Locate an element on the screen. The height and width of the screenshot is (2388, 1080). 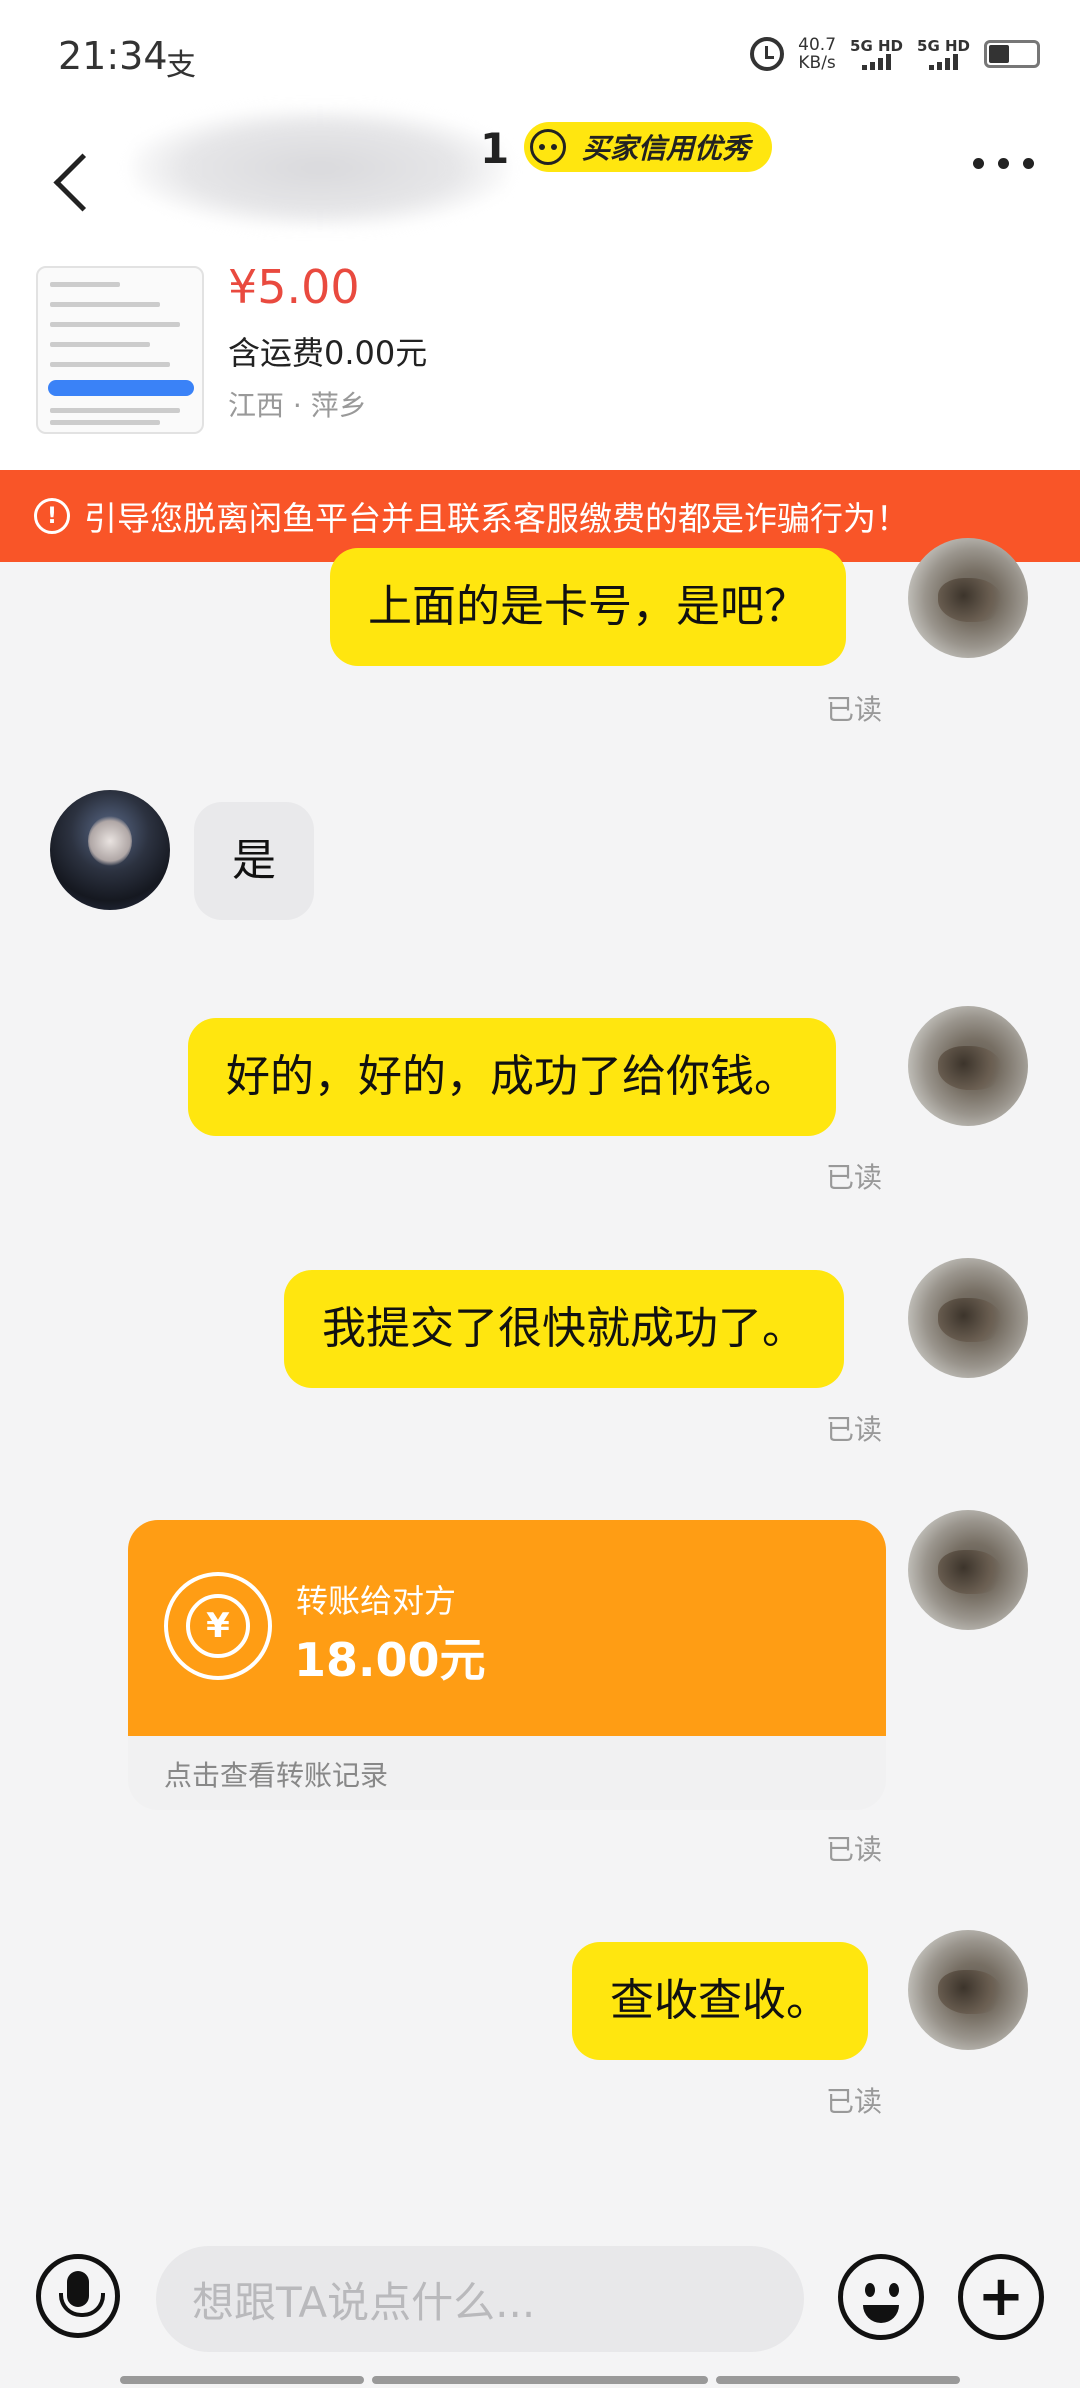
product-location: 江西 · 萍乡 is located at coordinates (297, 405).